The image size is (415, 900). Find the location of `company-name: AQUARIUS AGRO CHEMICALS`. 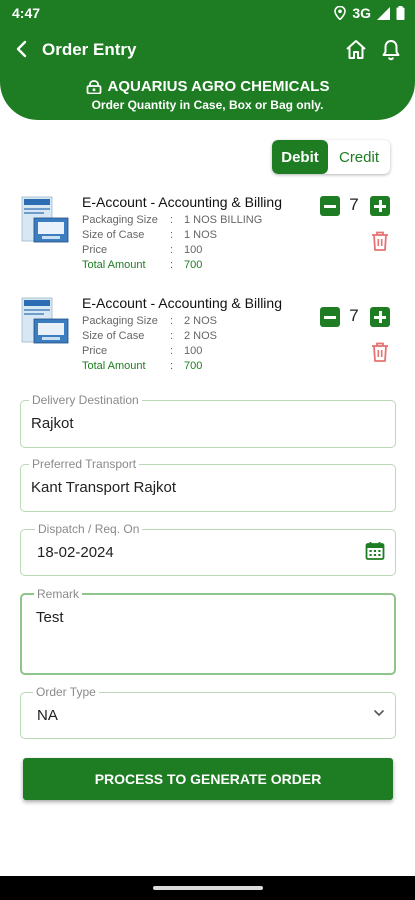

company-name: AQUARIUS AGRO CHEMICALS is located at coordinates (218, 86).